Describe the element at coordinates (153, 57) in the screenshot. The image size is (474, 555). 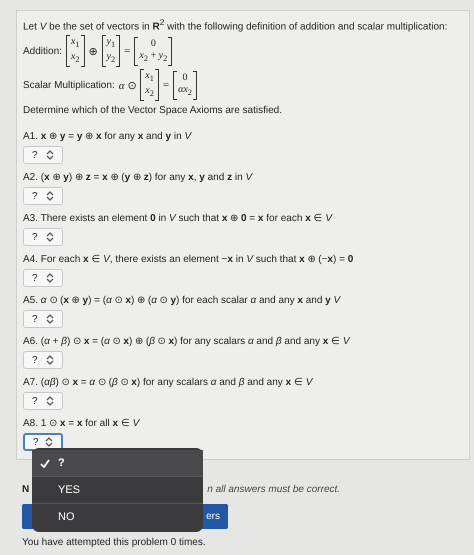
I see `matrix-entry: x$_{2}$ + y$_{2}$` at that location.